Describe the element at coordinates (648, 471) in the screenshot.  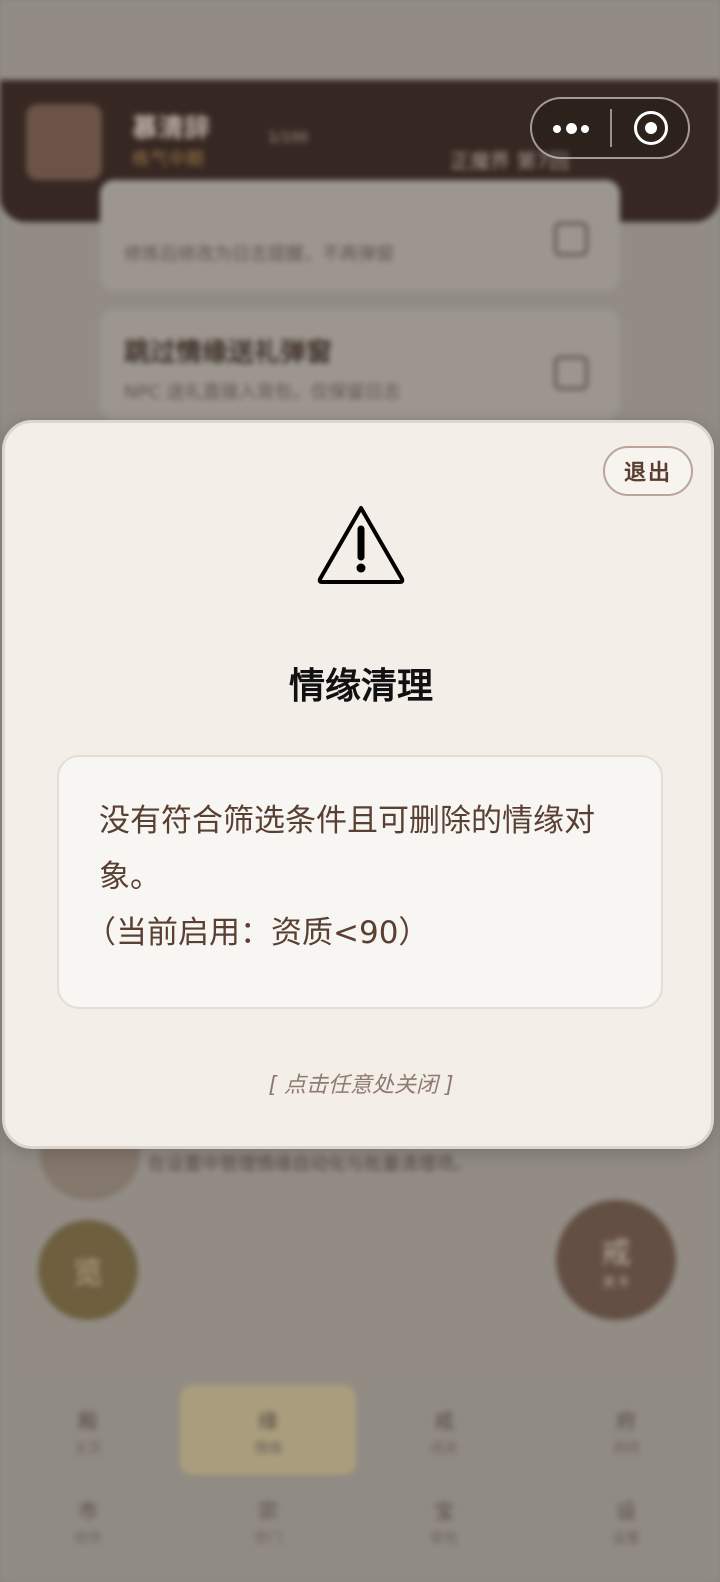
I see `exit-button: 退出` at that location.